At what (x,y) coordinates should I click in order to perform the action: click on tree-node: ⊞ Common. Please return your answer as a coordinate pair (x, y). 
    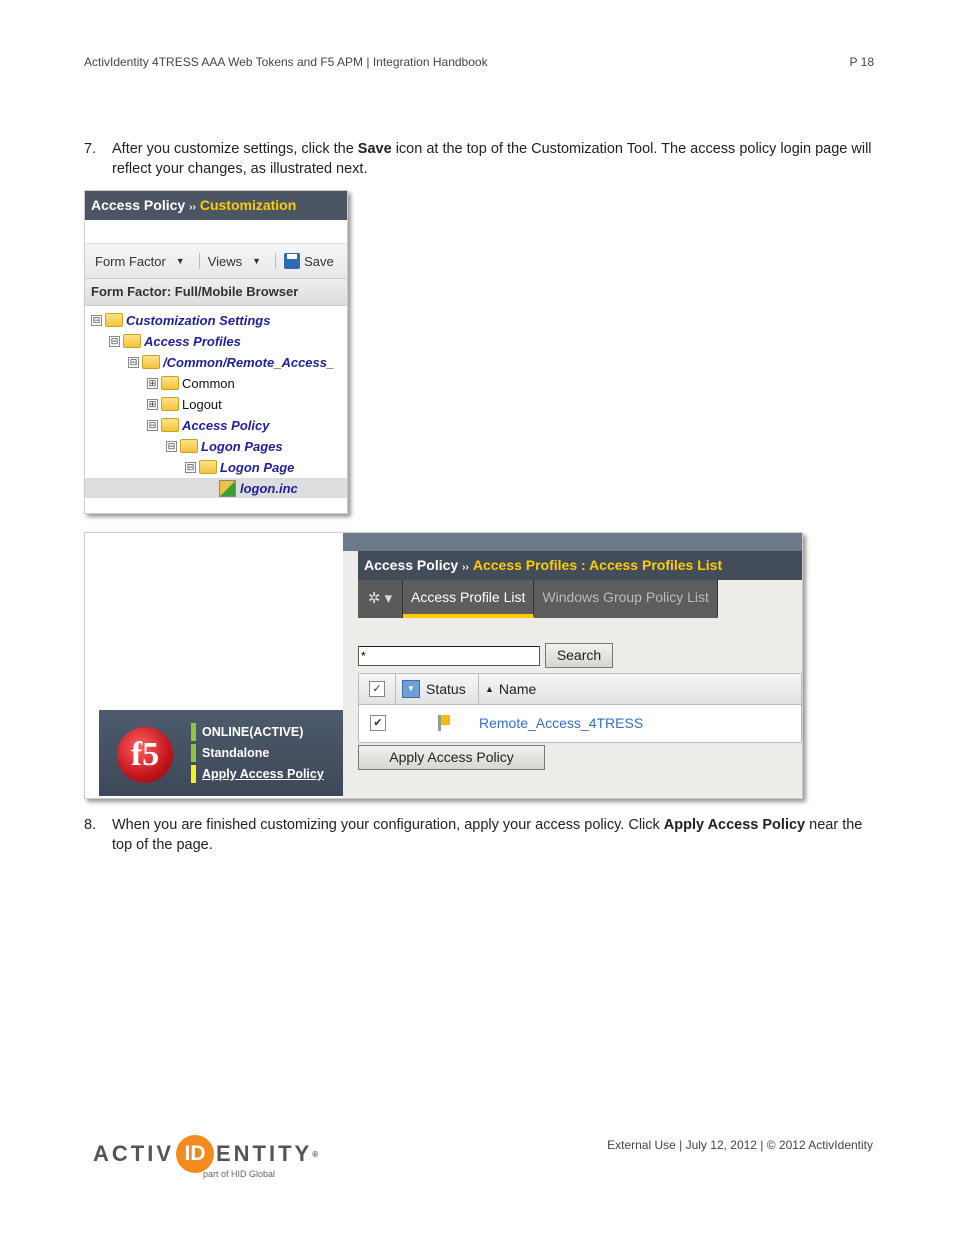
    Looking at the image, I should click on (191, 383).